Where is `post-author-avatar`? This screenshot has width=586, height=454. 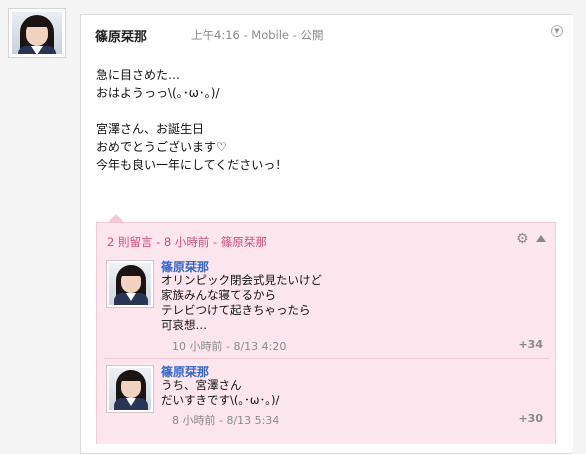
post-author-avatar is located at coordinates (37, 33).